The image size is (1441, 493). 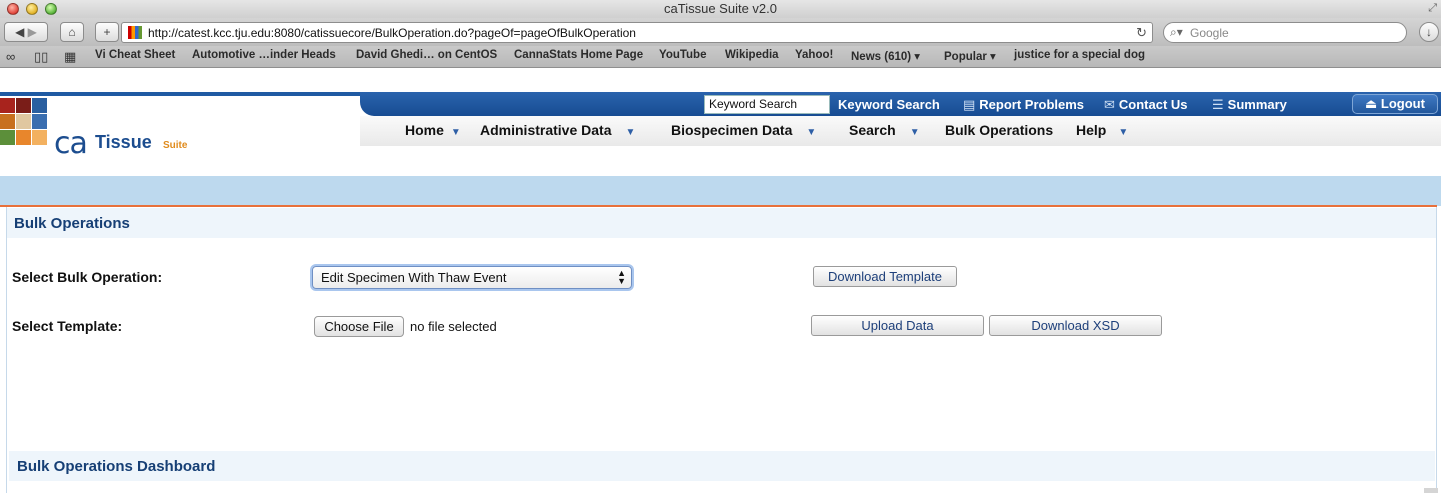 I want to click on bulk-operation-select: Edit Specimen With Thaw Event ▲ ▼, so click(x=472, y=277).